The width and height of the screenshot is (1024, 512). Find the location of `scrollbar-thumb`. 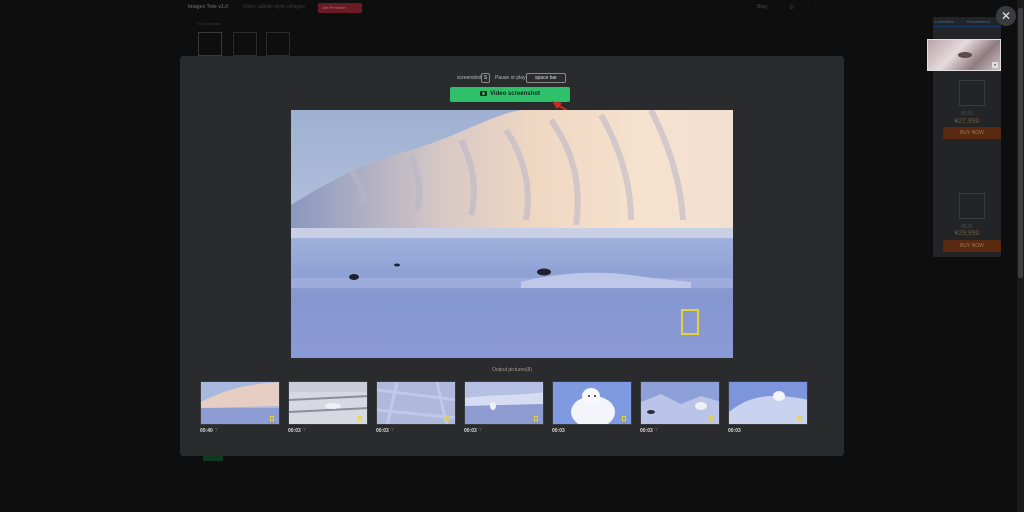

scrollbar-thumb is located at coordinates (1020, 143).